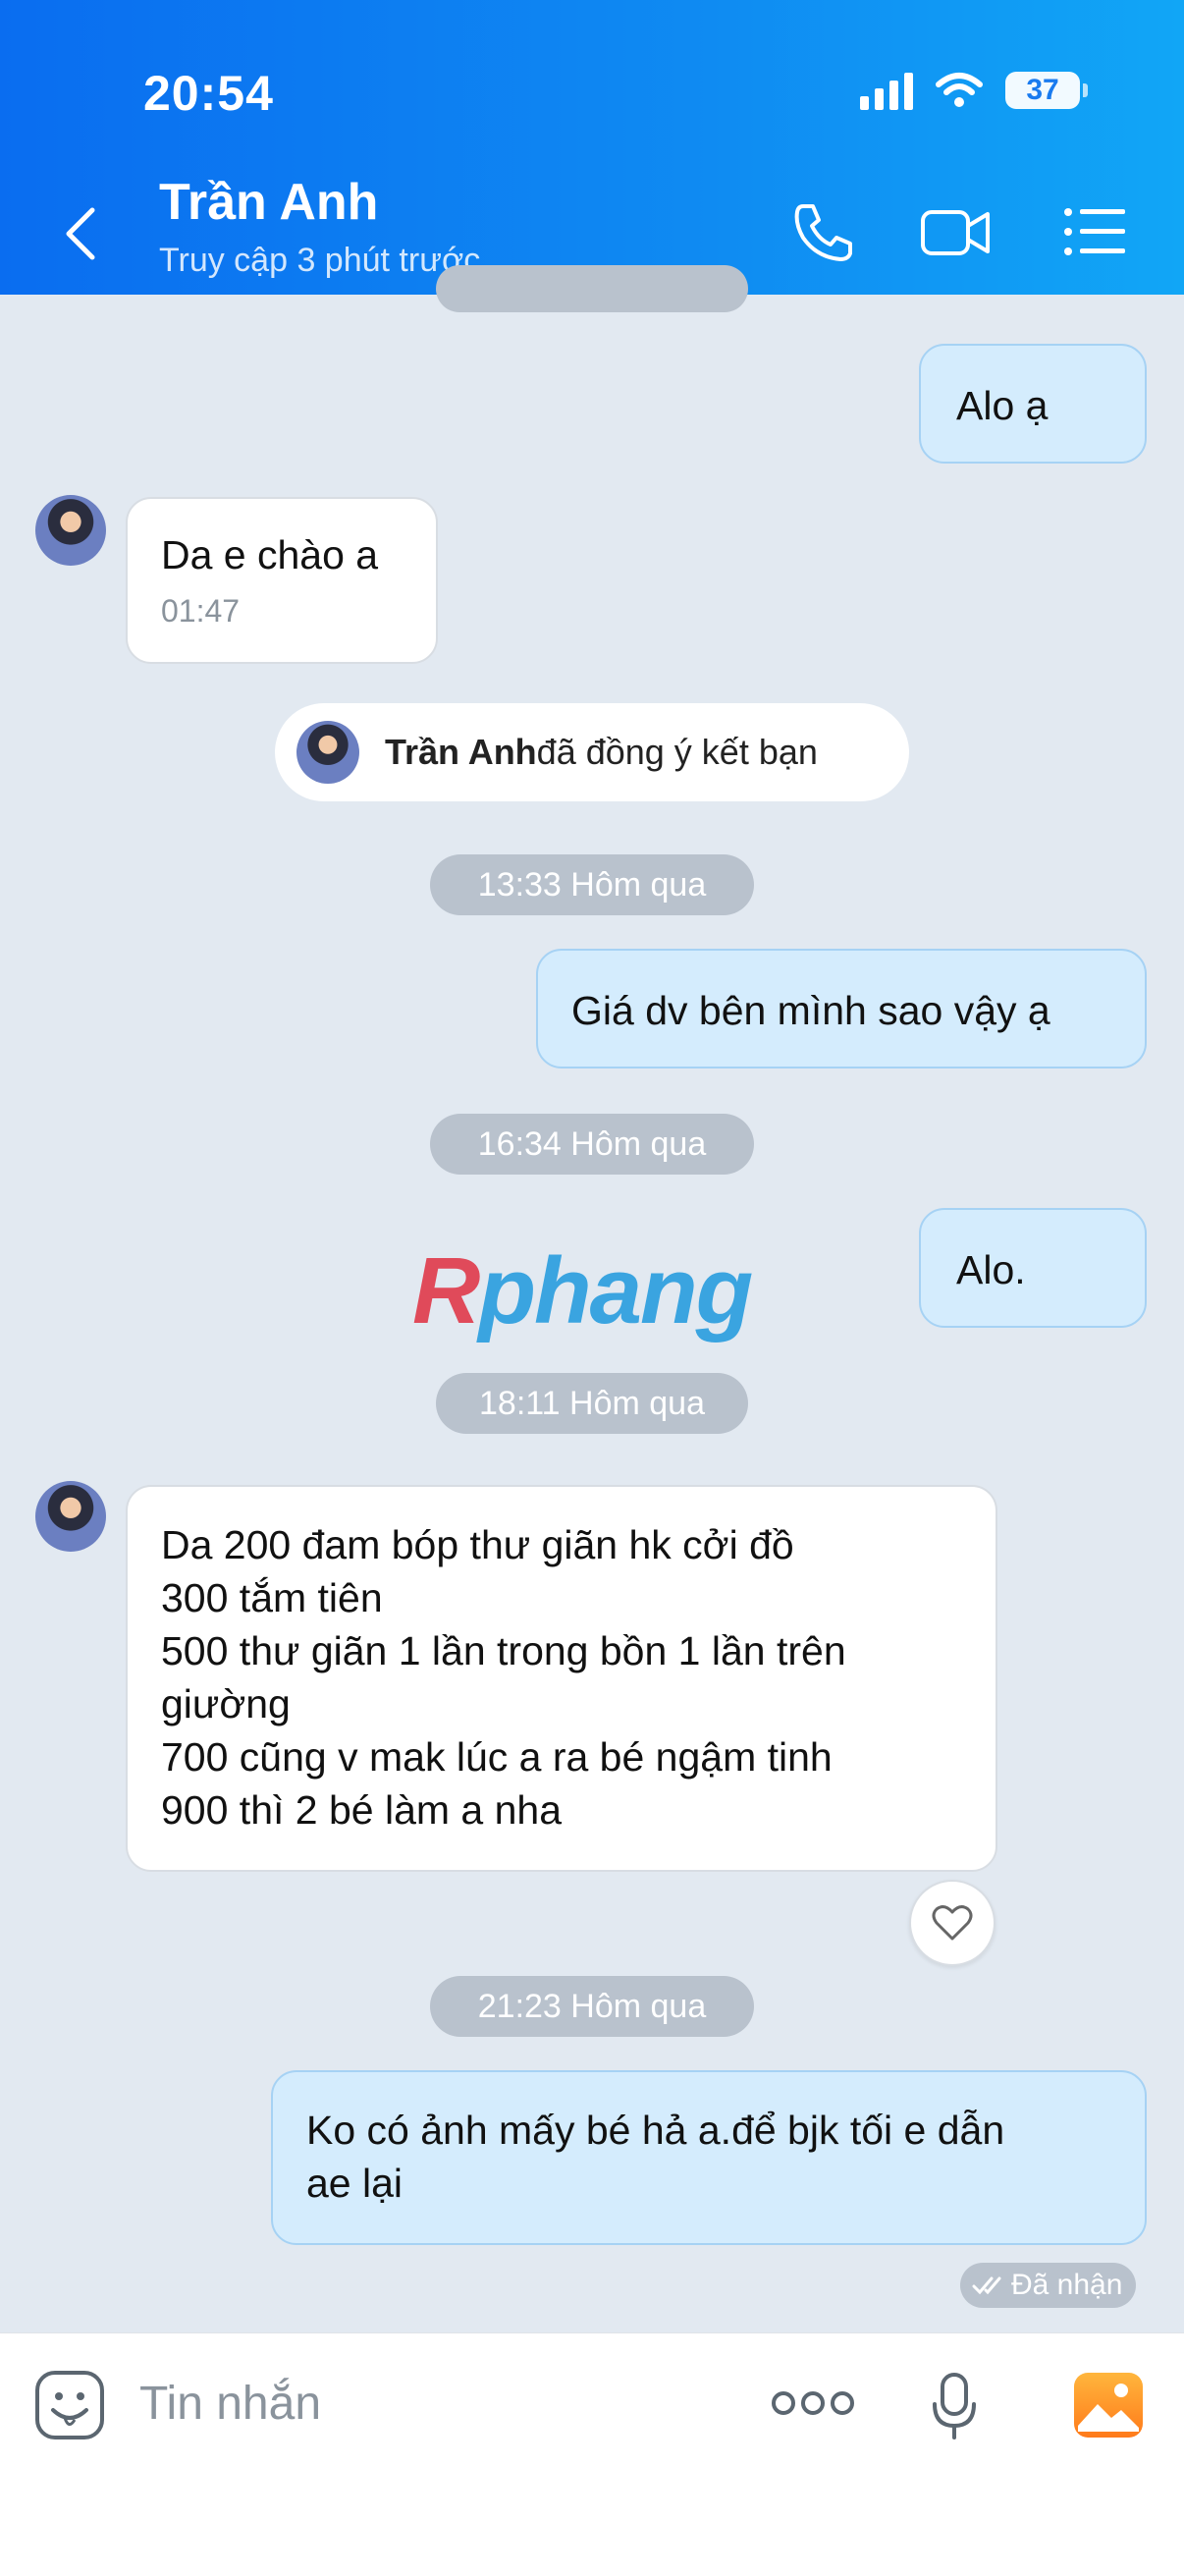  Describe the element at coordinates (268, 203) in the screenshot. I see `contact-name: Trần Anh` at that location.